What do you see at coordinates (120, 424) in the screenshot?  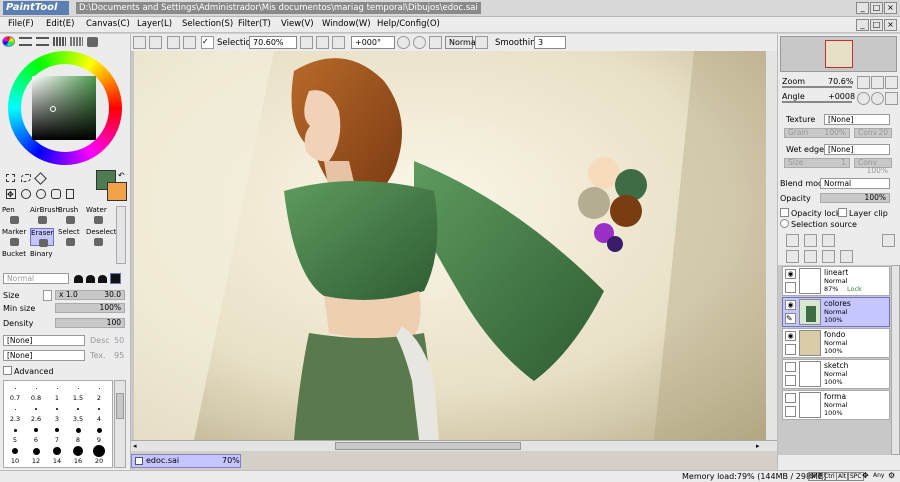 I see `presets-scrollbar` at bounding box center [120, 424].